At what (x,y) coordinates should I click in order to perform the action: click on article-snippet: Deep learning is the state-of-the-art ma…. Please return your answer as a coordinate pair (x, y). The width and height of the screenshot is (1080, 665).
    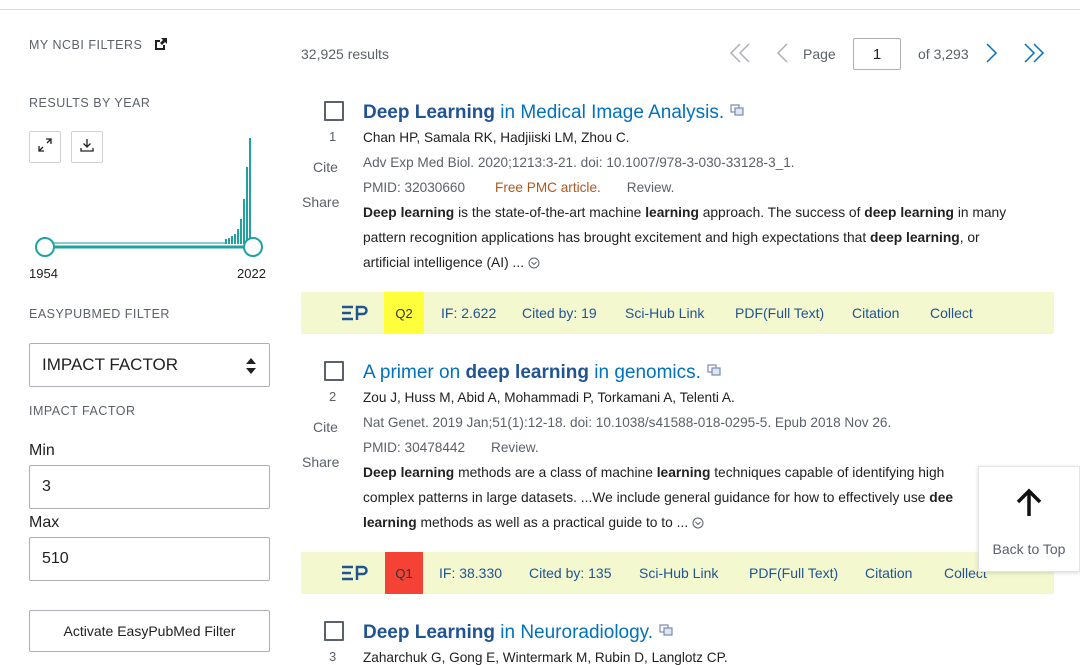
    Looking at the image, I should click on (688, 238).